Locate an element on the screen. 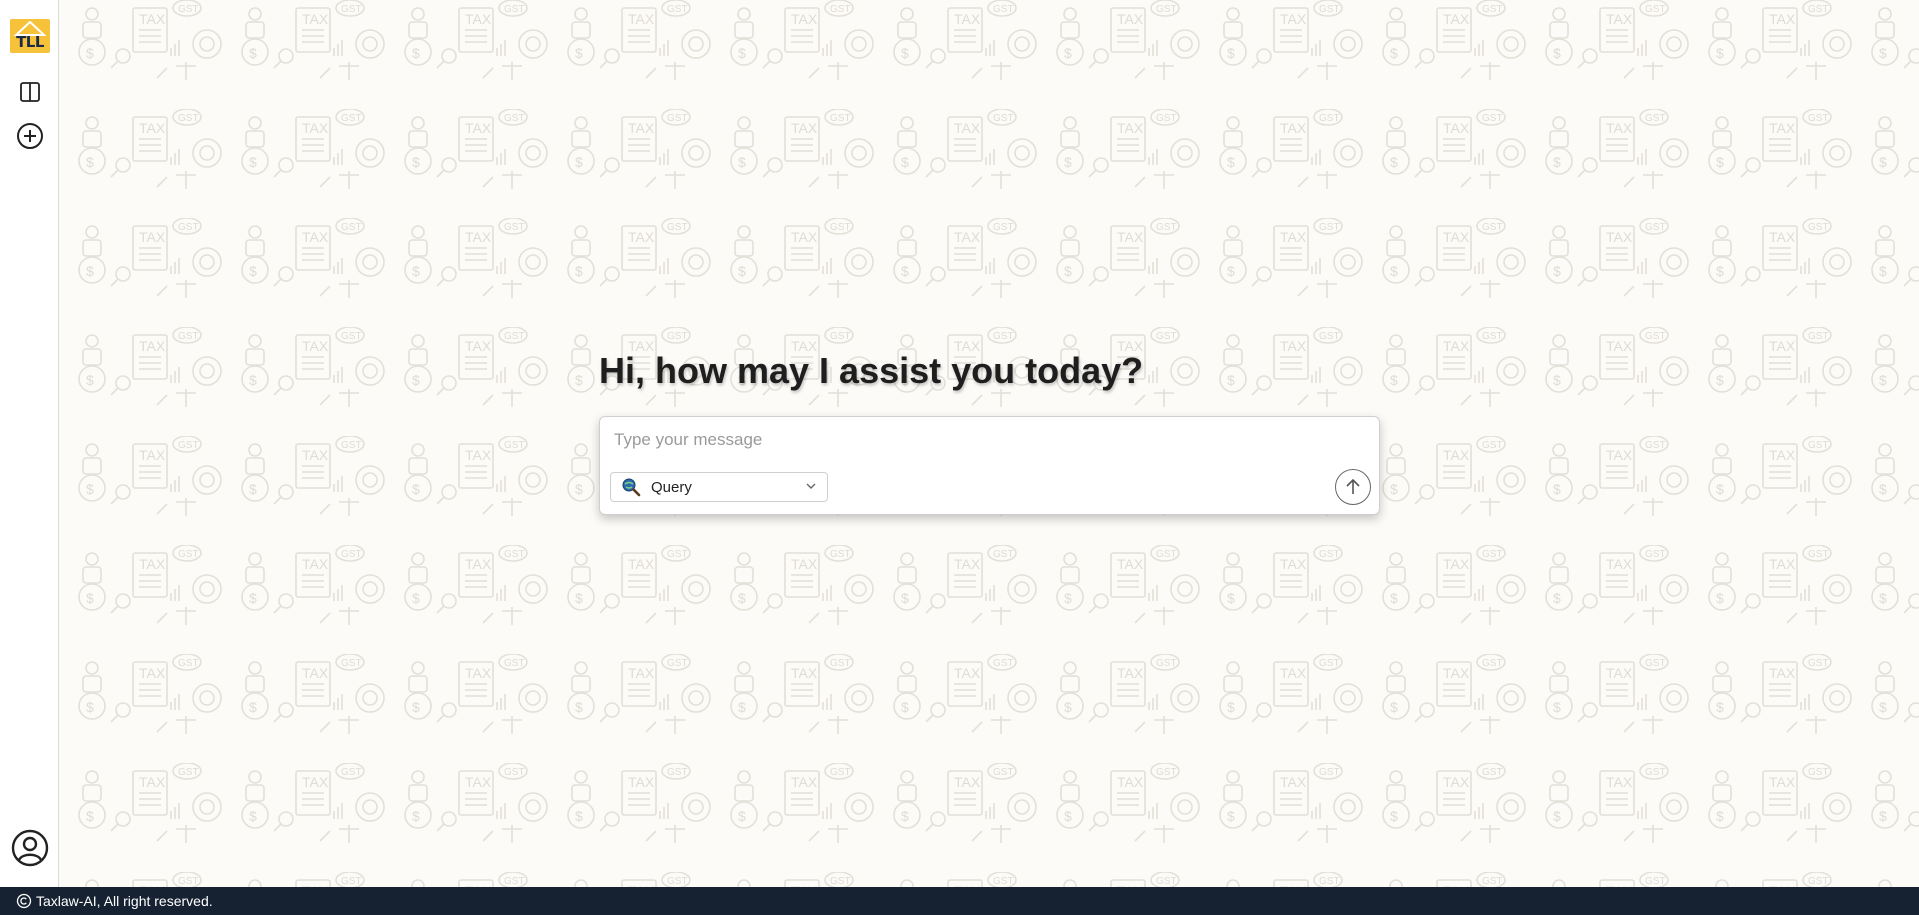  profile-button is located at coordinates (30, 848).